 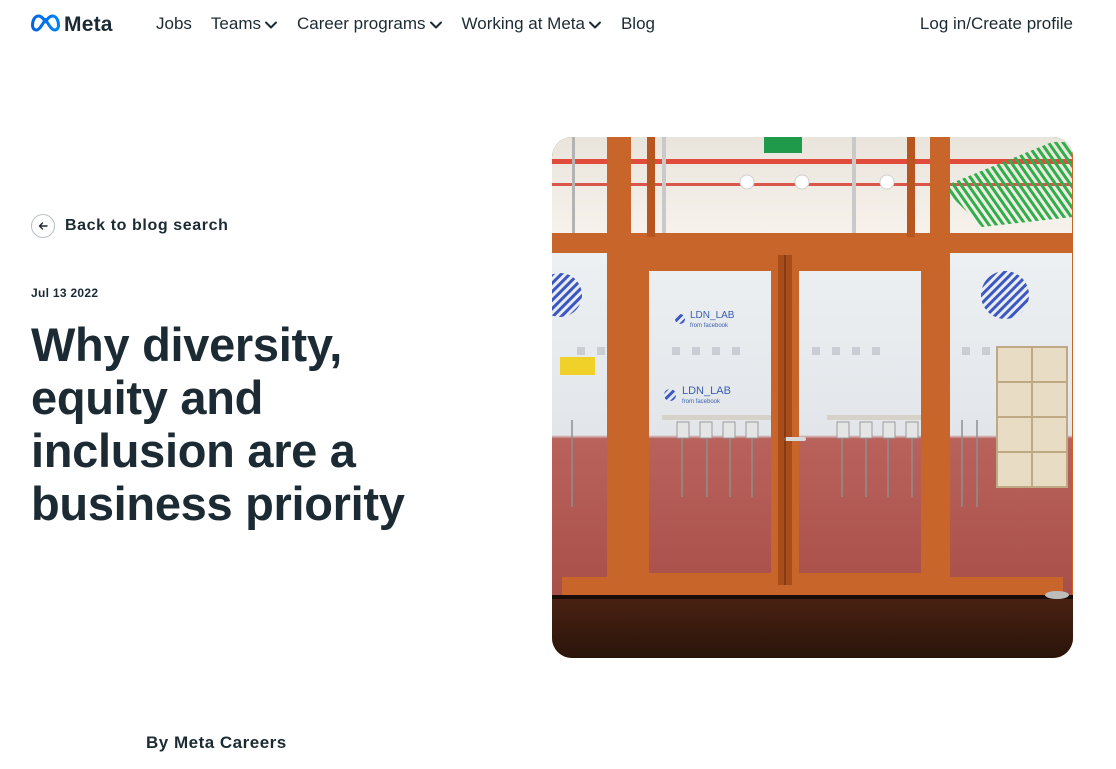 I want to click on nav-label: Career programs, so click(x=361, y=23).